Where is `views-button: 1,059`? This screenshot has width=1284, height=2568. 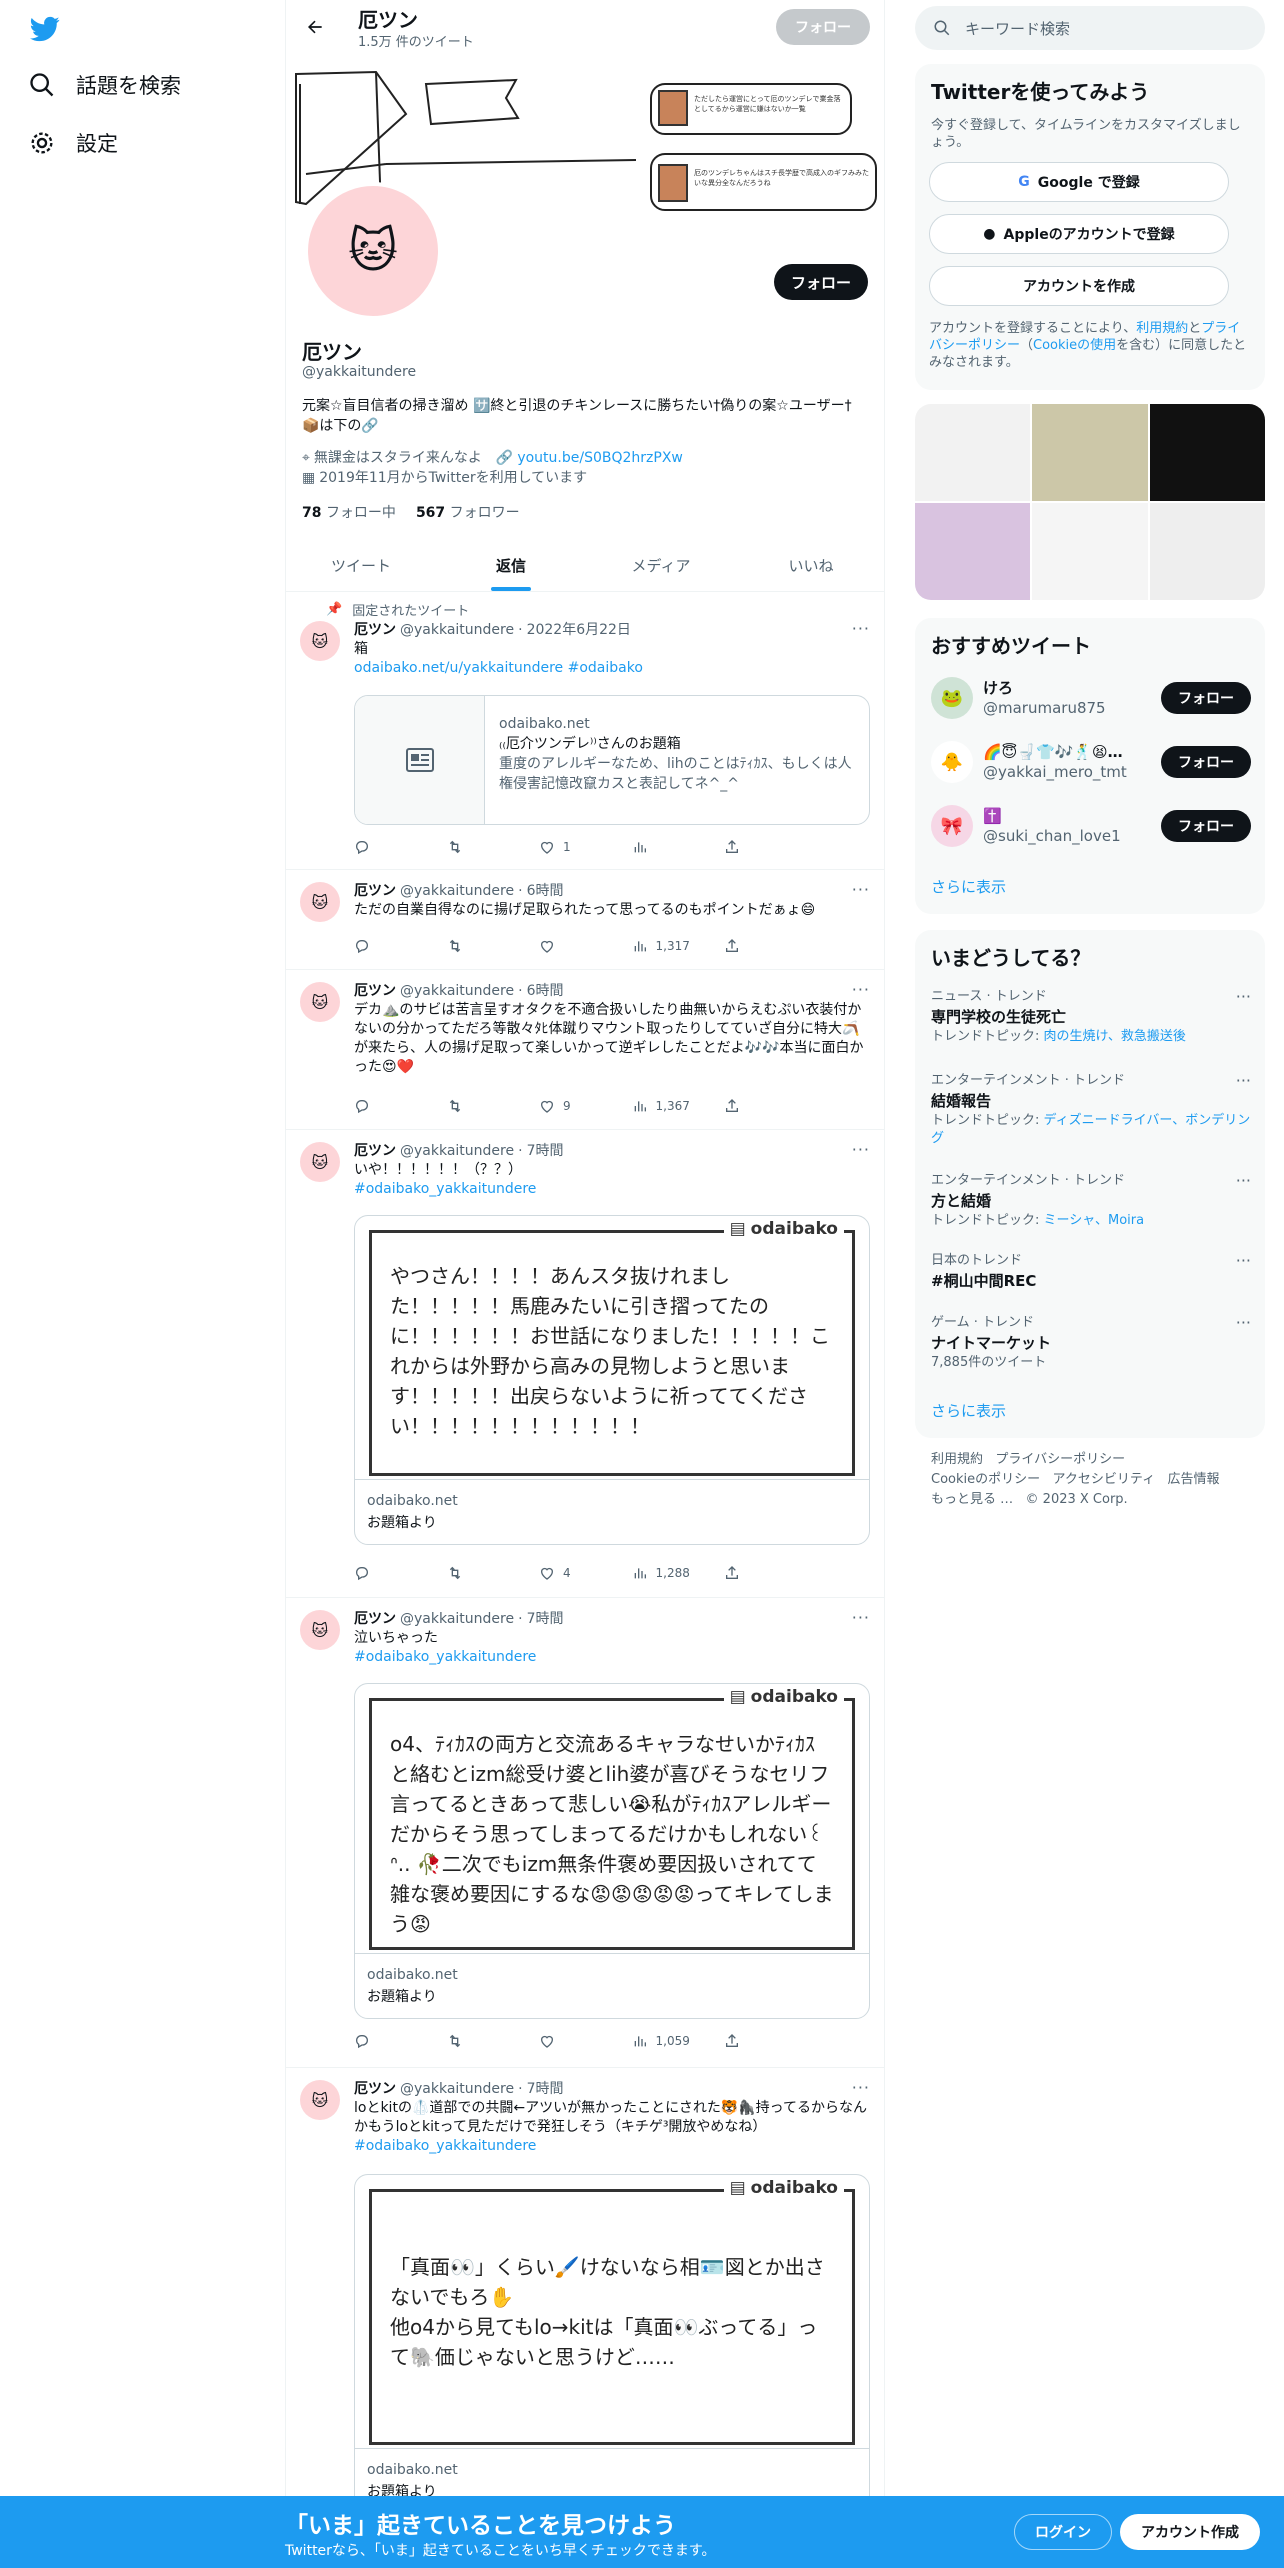 views-button: 1,059 is located at coordinates (662, 2041).